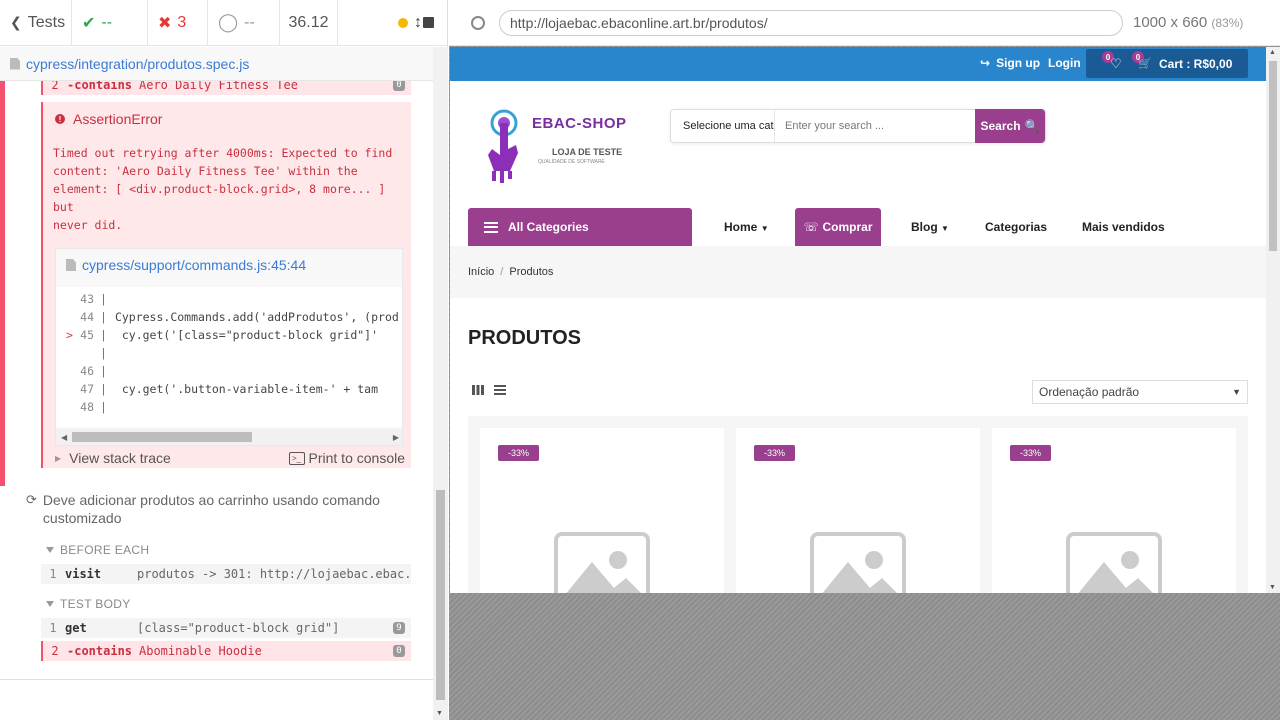  I want to click on command-arg: [class="product-block grid"], so click(238, 628).